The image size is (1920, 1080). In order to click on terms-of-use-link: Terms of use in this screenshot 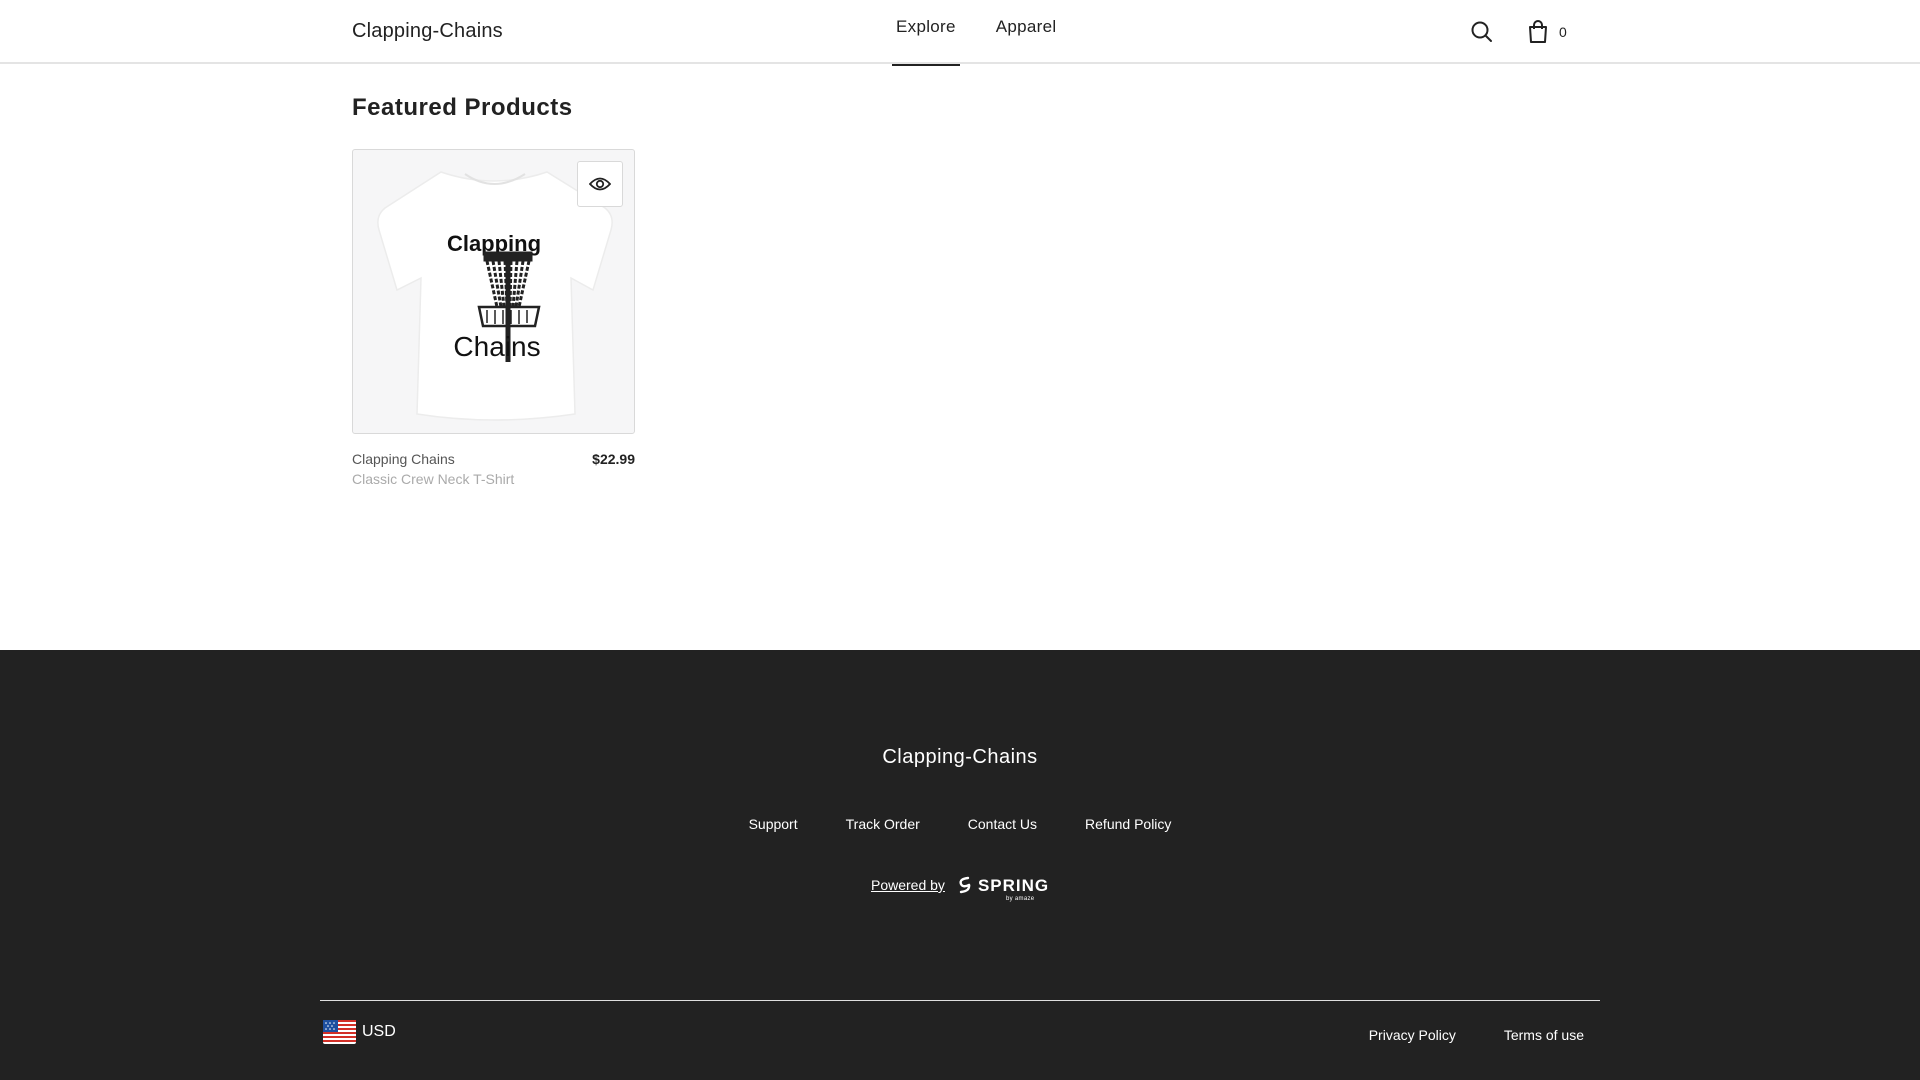, I will do `click(1544, 1035)`.